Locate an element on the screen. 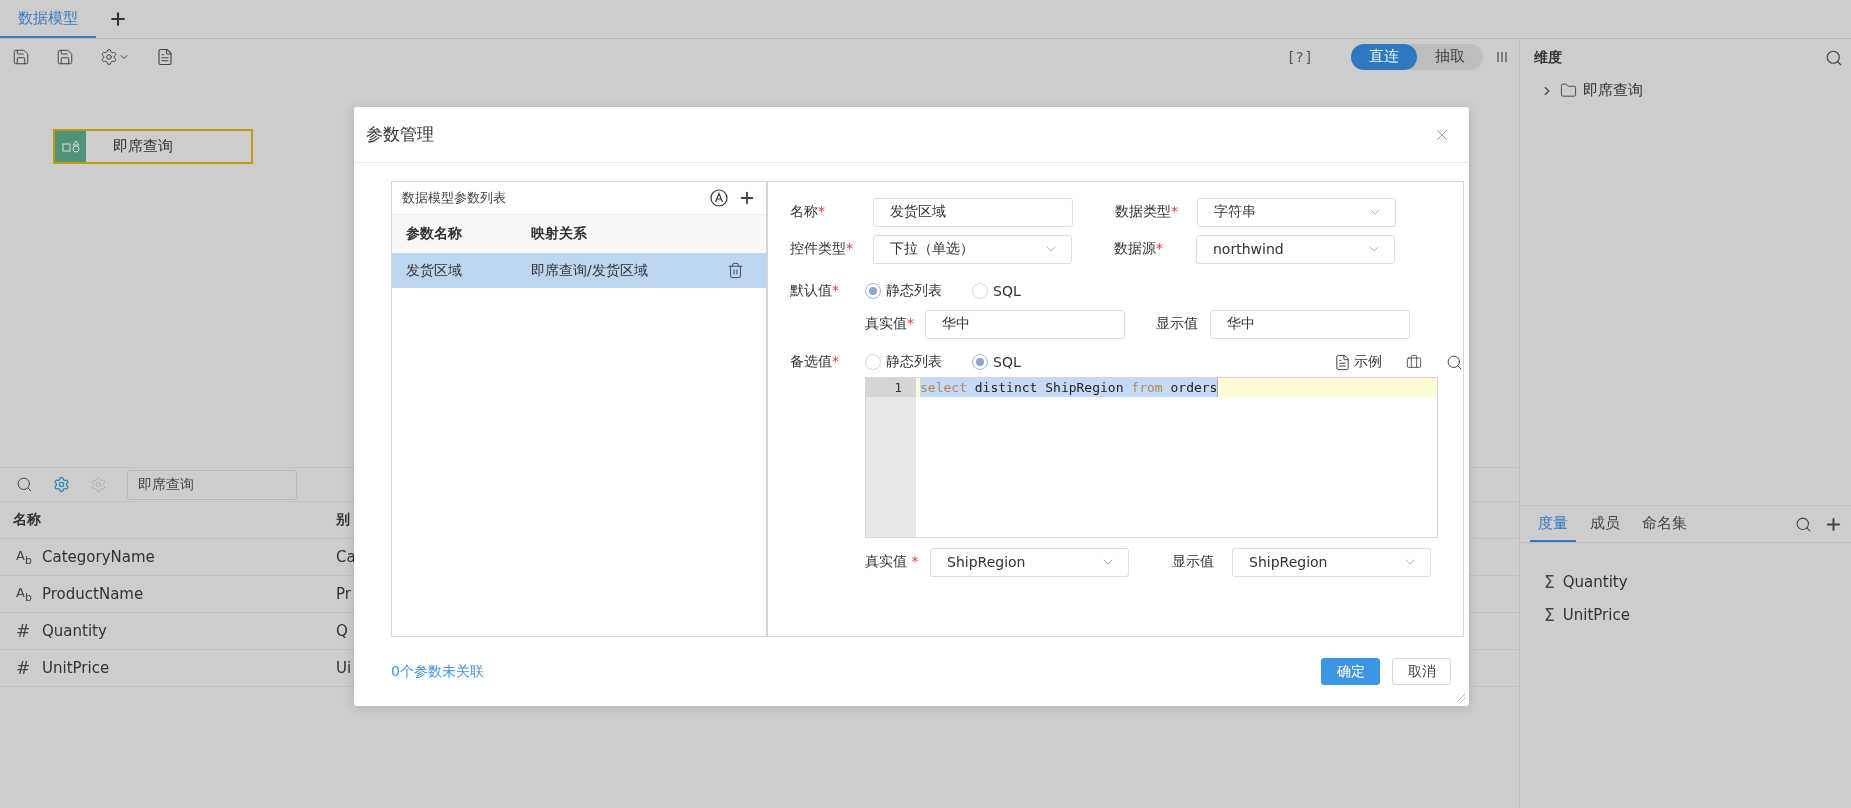  field-label: 真实值* is located at coordinates (890, 324).